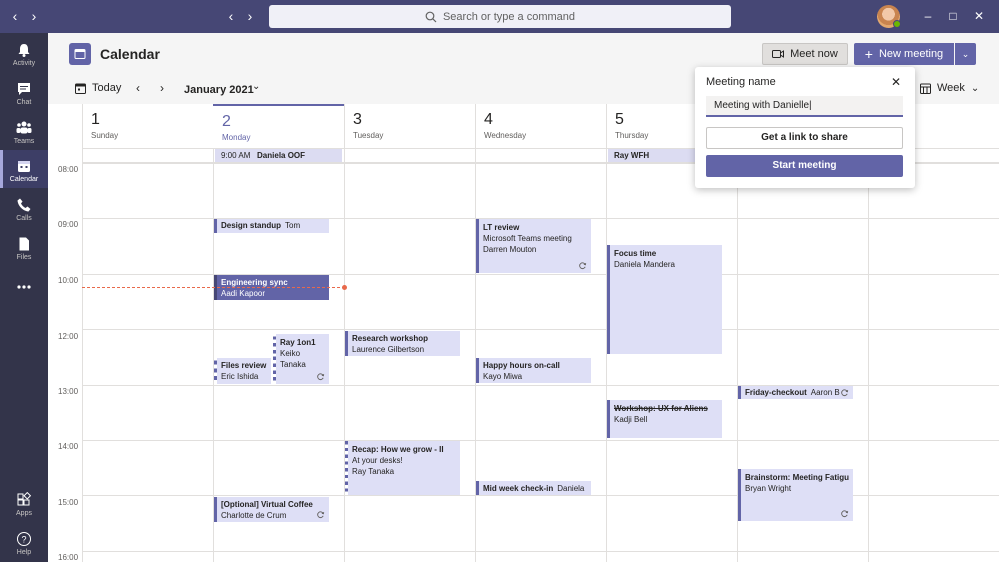  I want to click on chevron-left-icon: ‹, so click(138, 88).